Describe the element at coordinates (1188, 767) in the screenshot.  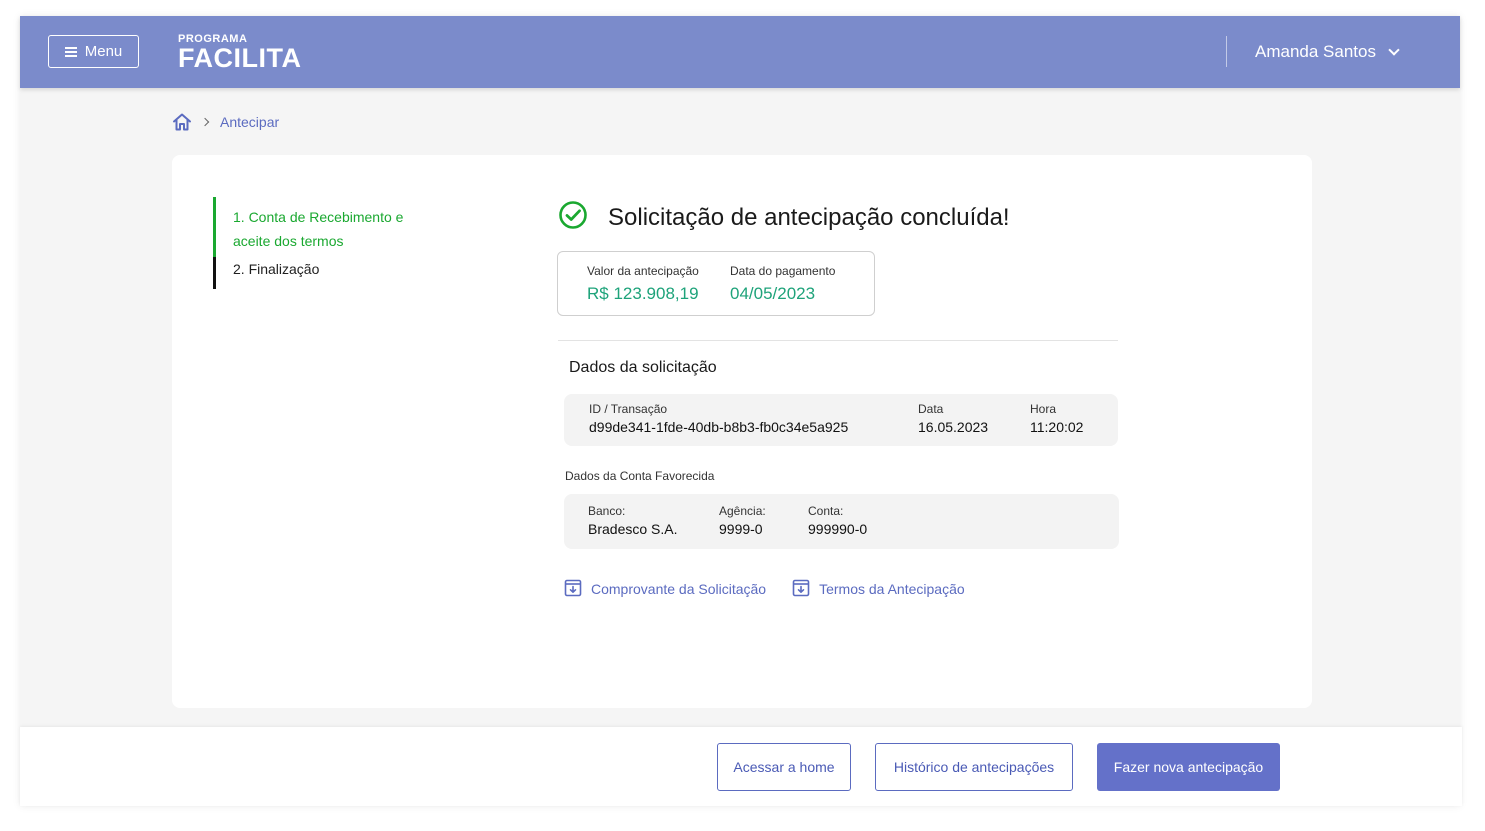
I see `new-anticipation-button: Fazer nova antecipação` at that location.